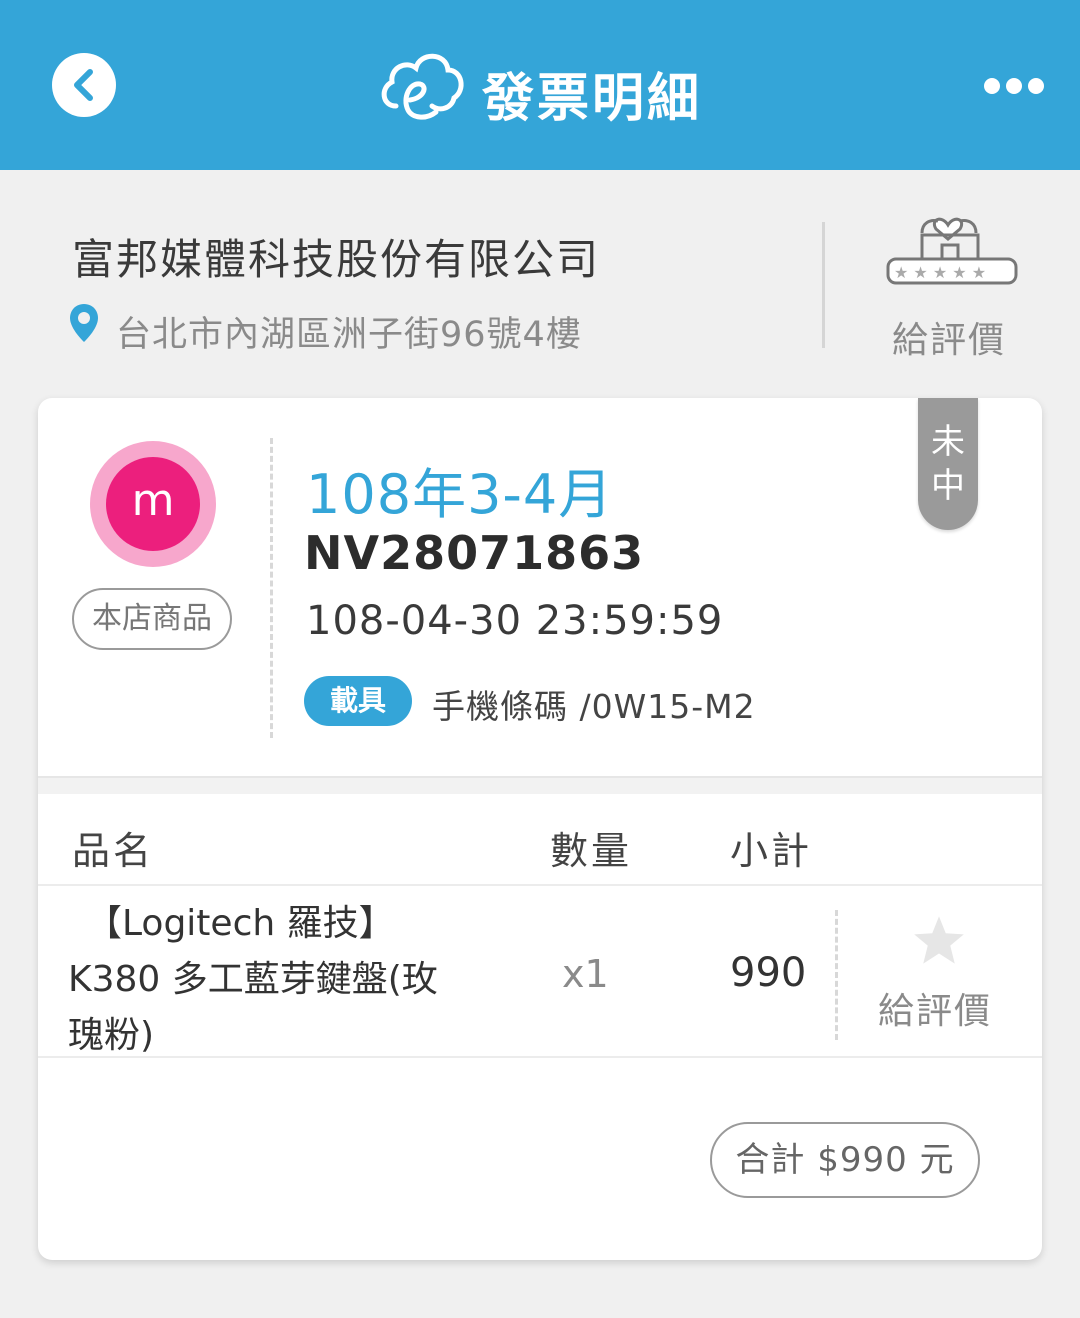 The image size is (1080, 1318). I want to click on rate-store-label: 給評價, so click(949, 340).